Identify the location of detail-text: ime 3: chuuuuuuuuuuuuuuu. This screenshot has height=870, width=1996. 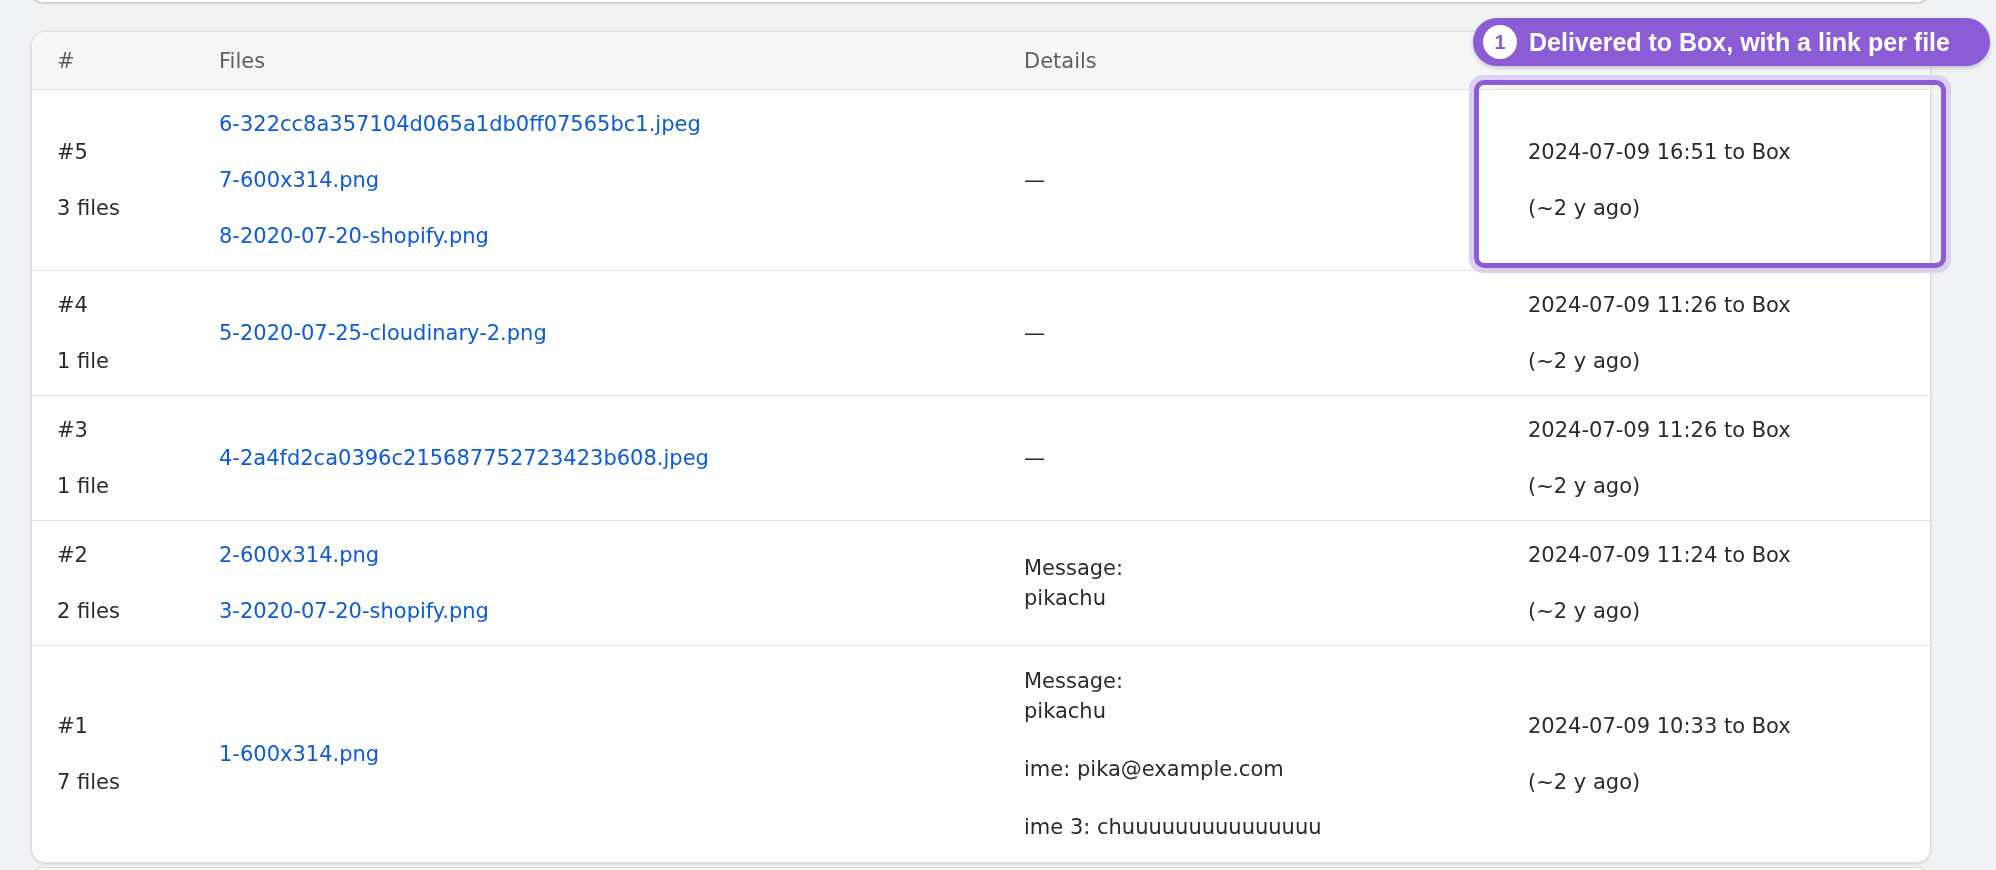
(1173, 827).